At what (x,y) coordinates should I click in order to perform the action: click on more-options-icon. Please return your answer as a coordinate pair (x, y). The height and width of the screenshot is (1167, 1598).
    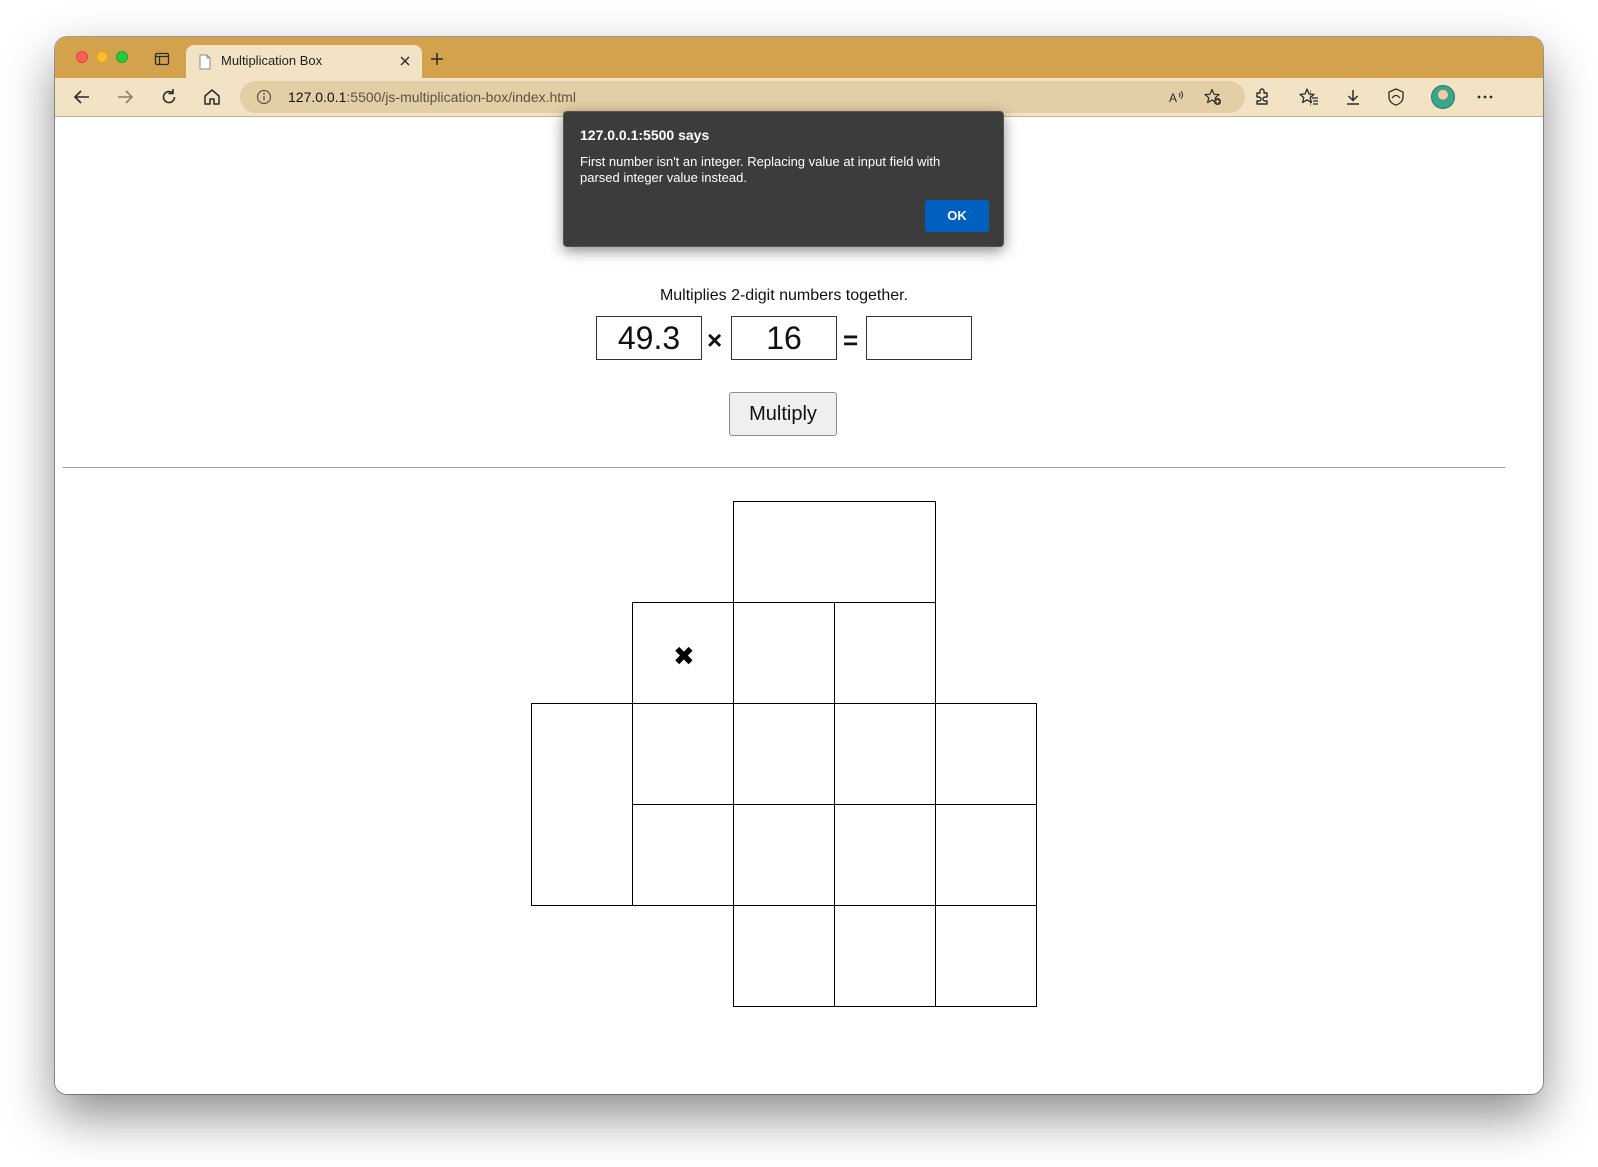
    Looking at the image, I should click on (1485, 97).